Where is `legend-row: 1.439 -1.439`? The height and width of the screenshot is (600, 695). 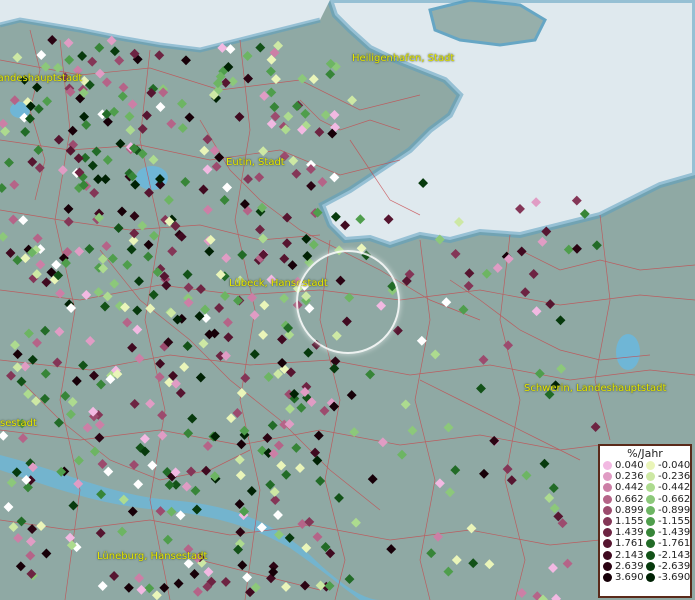
legend-row: 1.439 -1.439 is located at coordinates (645, 532).